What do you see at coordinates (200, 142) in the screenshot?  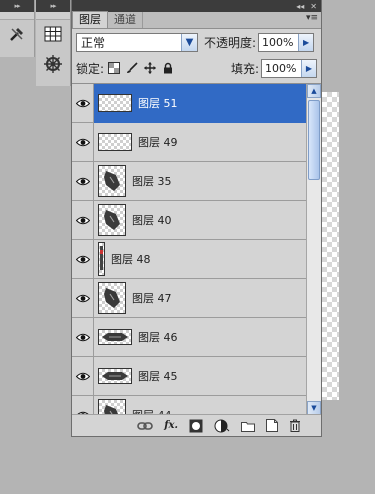 I see `layer-body: 图层 49` at bounding box center [200, 142].